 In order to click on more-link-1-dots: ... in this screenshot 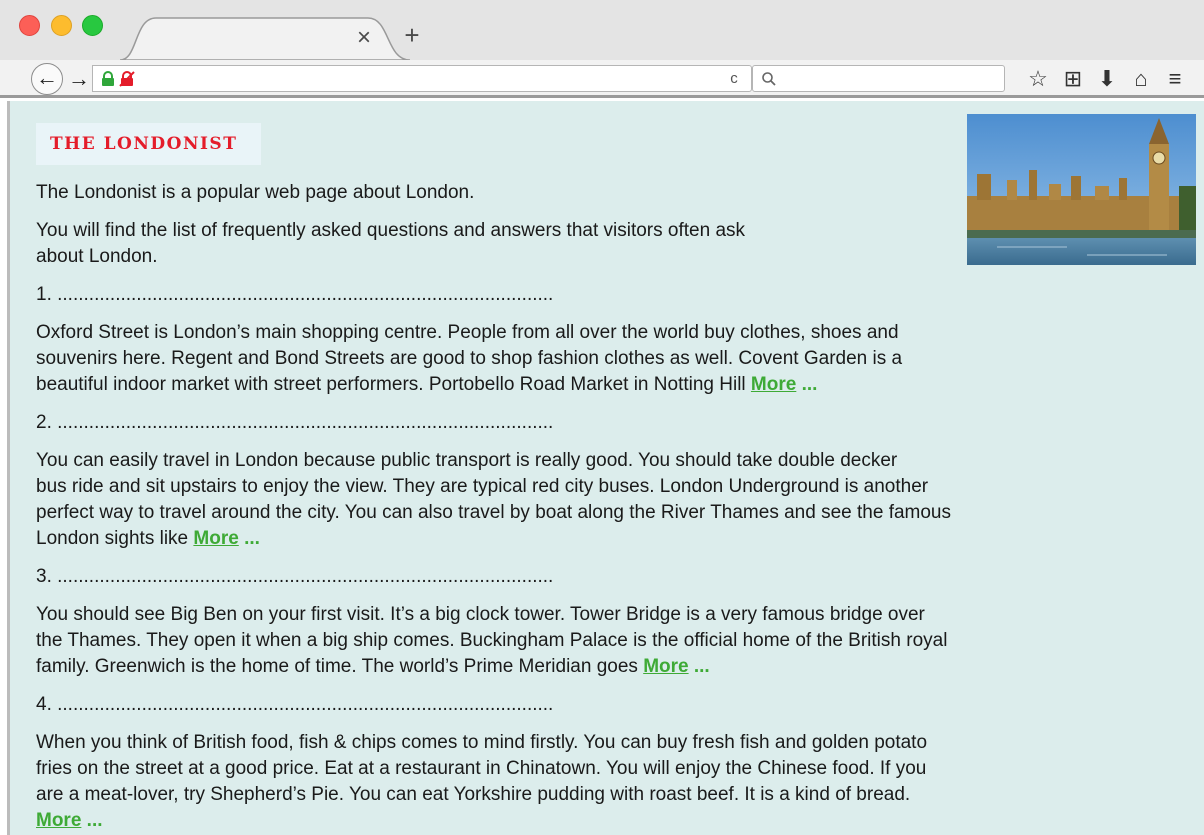, I will do `click(807, 384)`.